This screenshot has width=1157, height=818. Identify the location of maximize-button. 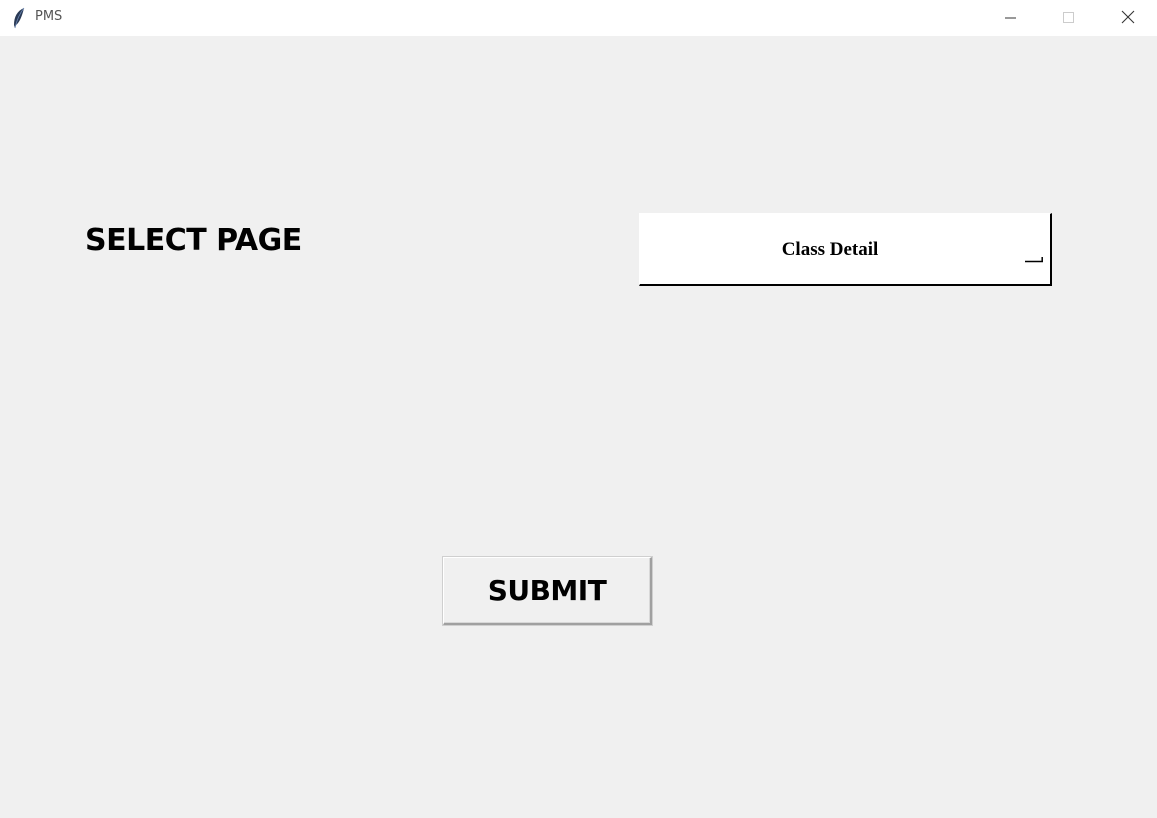
(1069, 18).